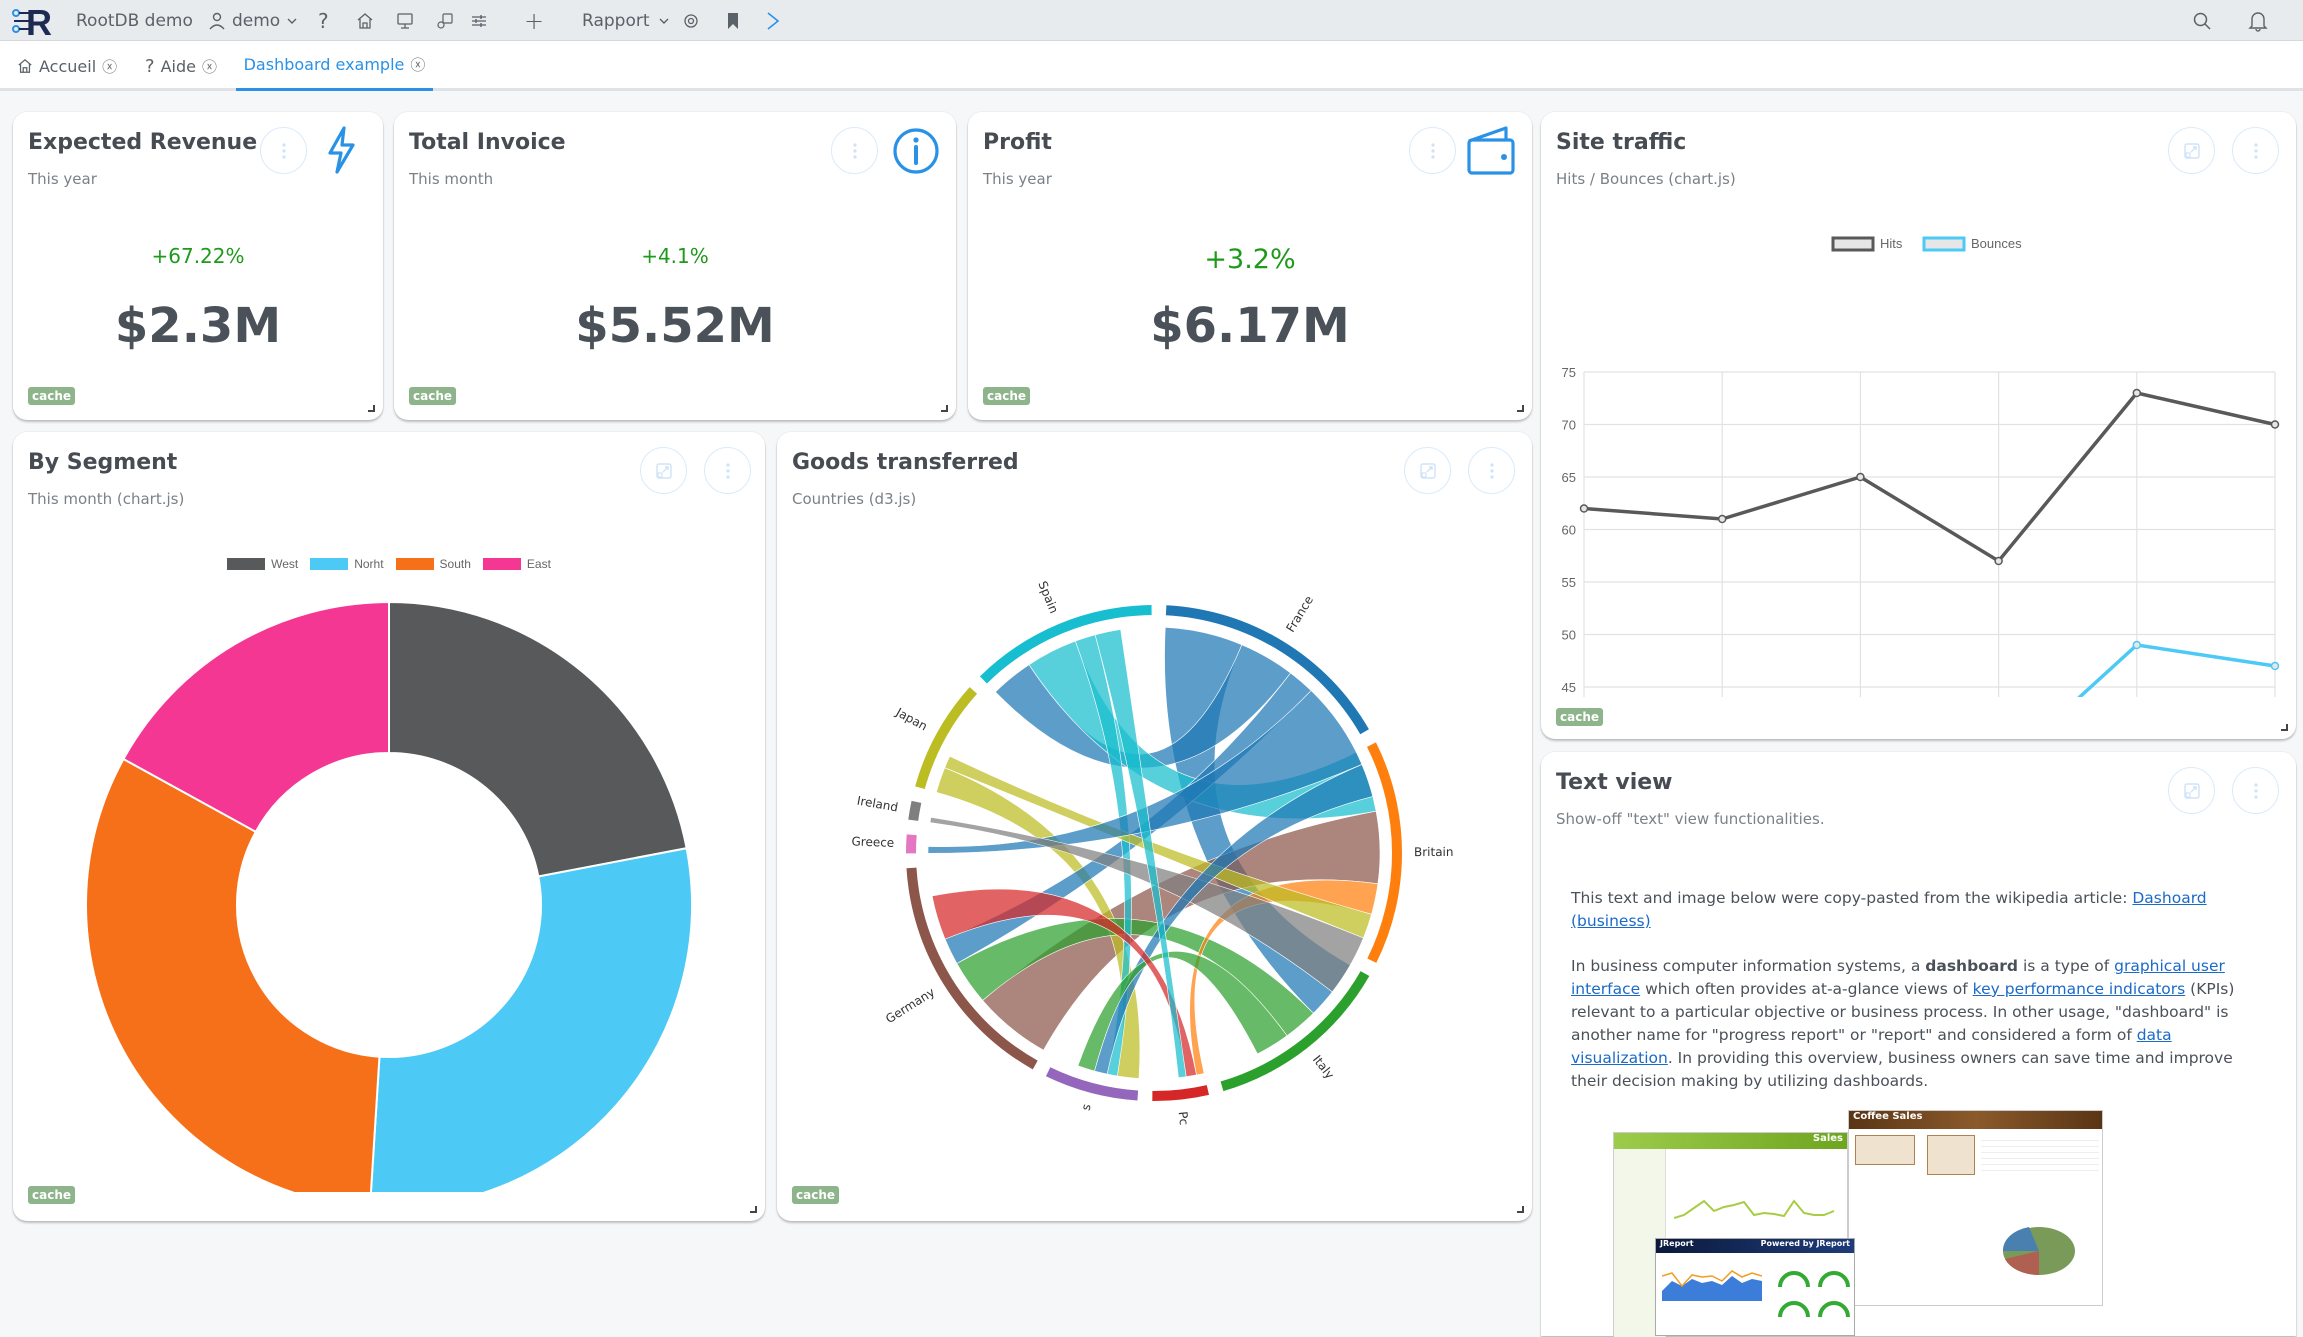 The image size is (2303, 1337). What do you see at coordinates (292, 21) in the screenshot?
I see `chevron-down-icon` at bounding box center [292, 21].